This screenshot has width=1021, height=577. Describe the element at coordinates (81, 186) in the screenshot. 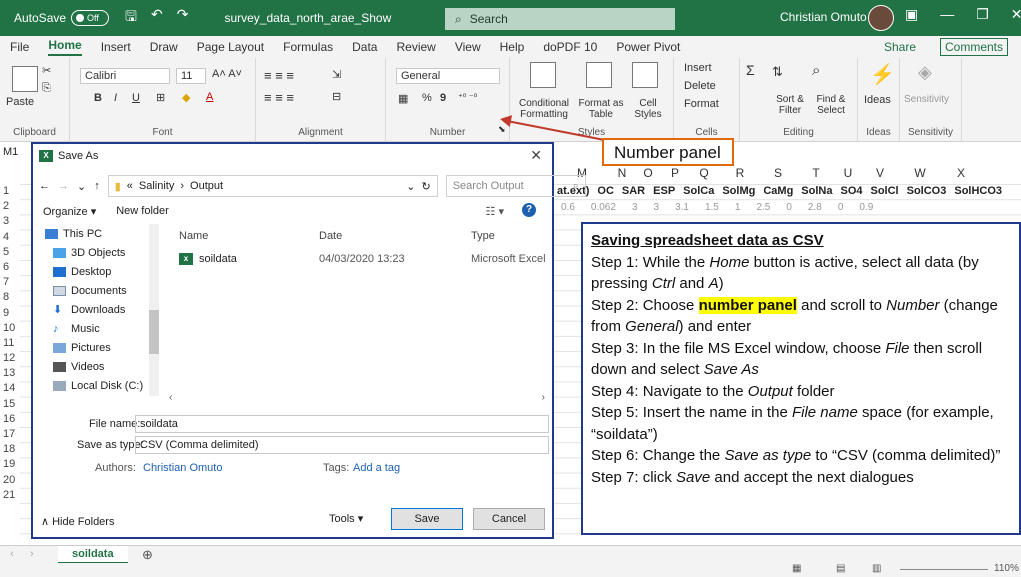

I see `dropdown-icon: ⌄` at that location.